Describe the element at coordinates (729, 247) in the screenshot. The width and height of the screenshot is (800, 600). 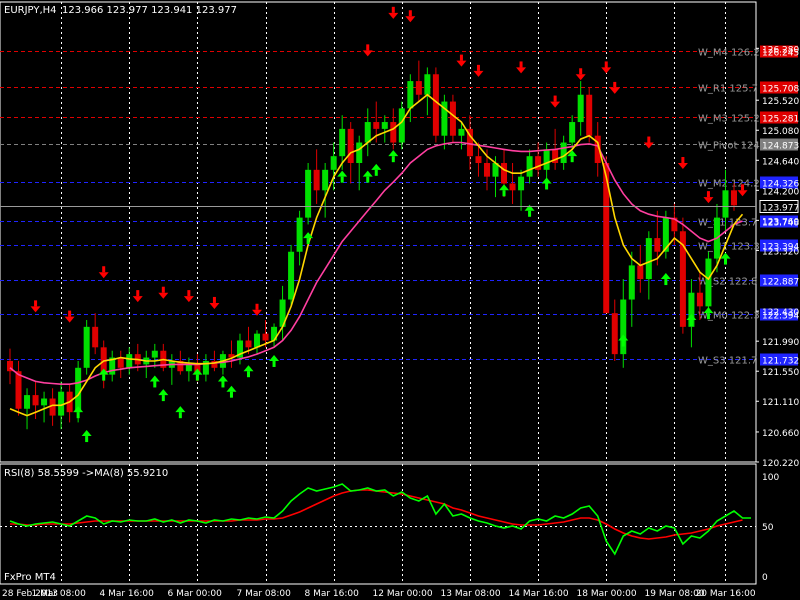
I see `pivot-level-label: W_M1 123.3` at that location.